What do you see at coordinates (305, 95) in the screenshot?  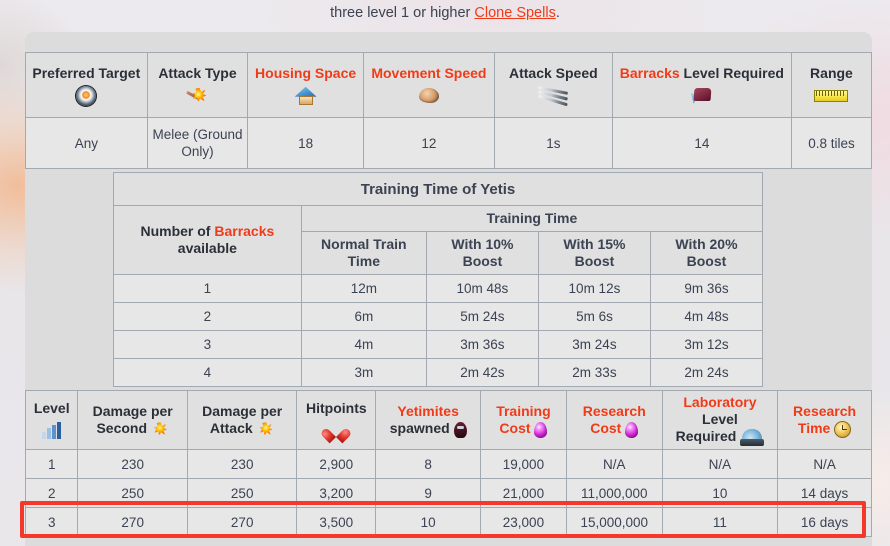 I see `house-icon` at bounding box center [305, 95].